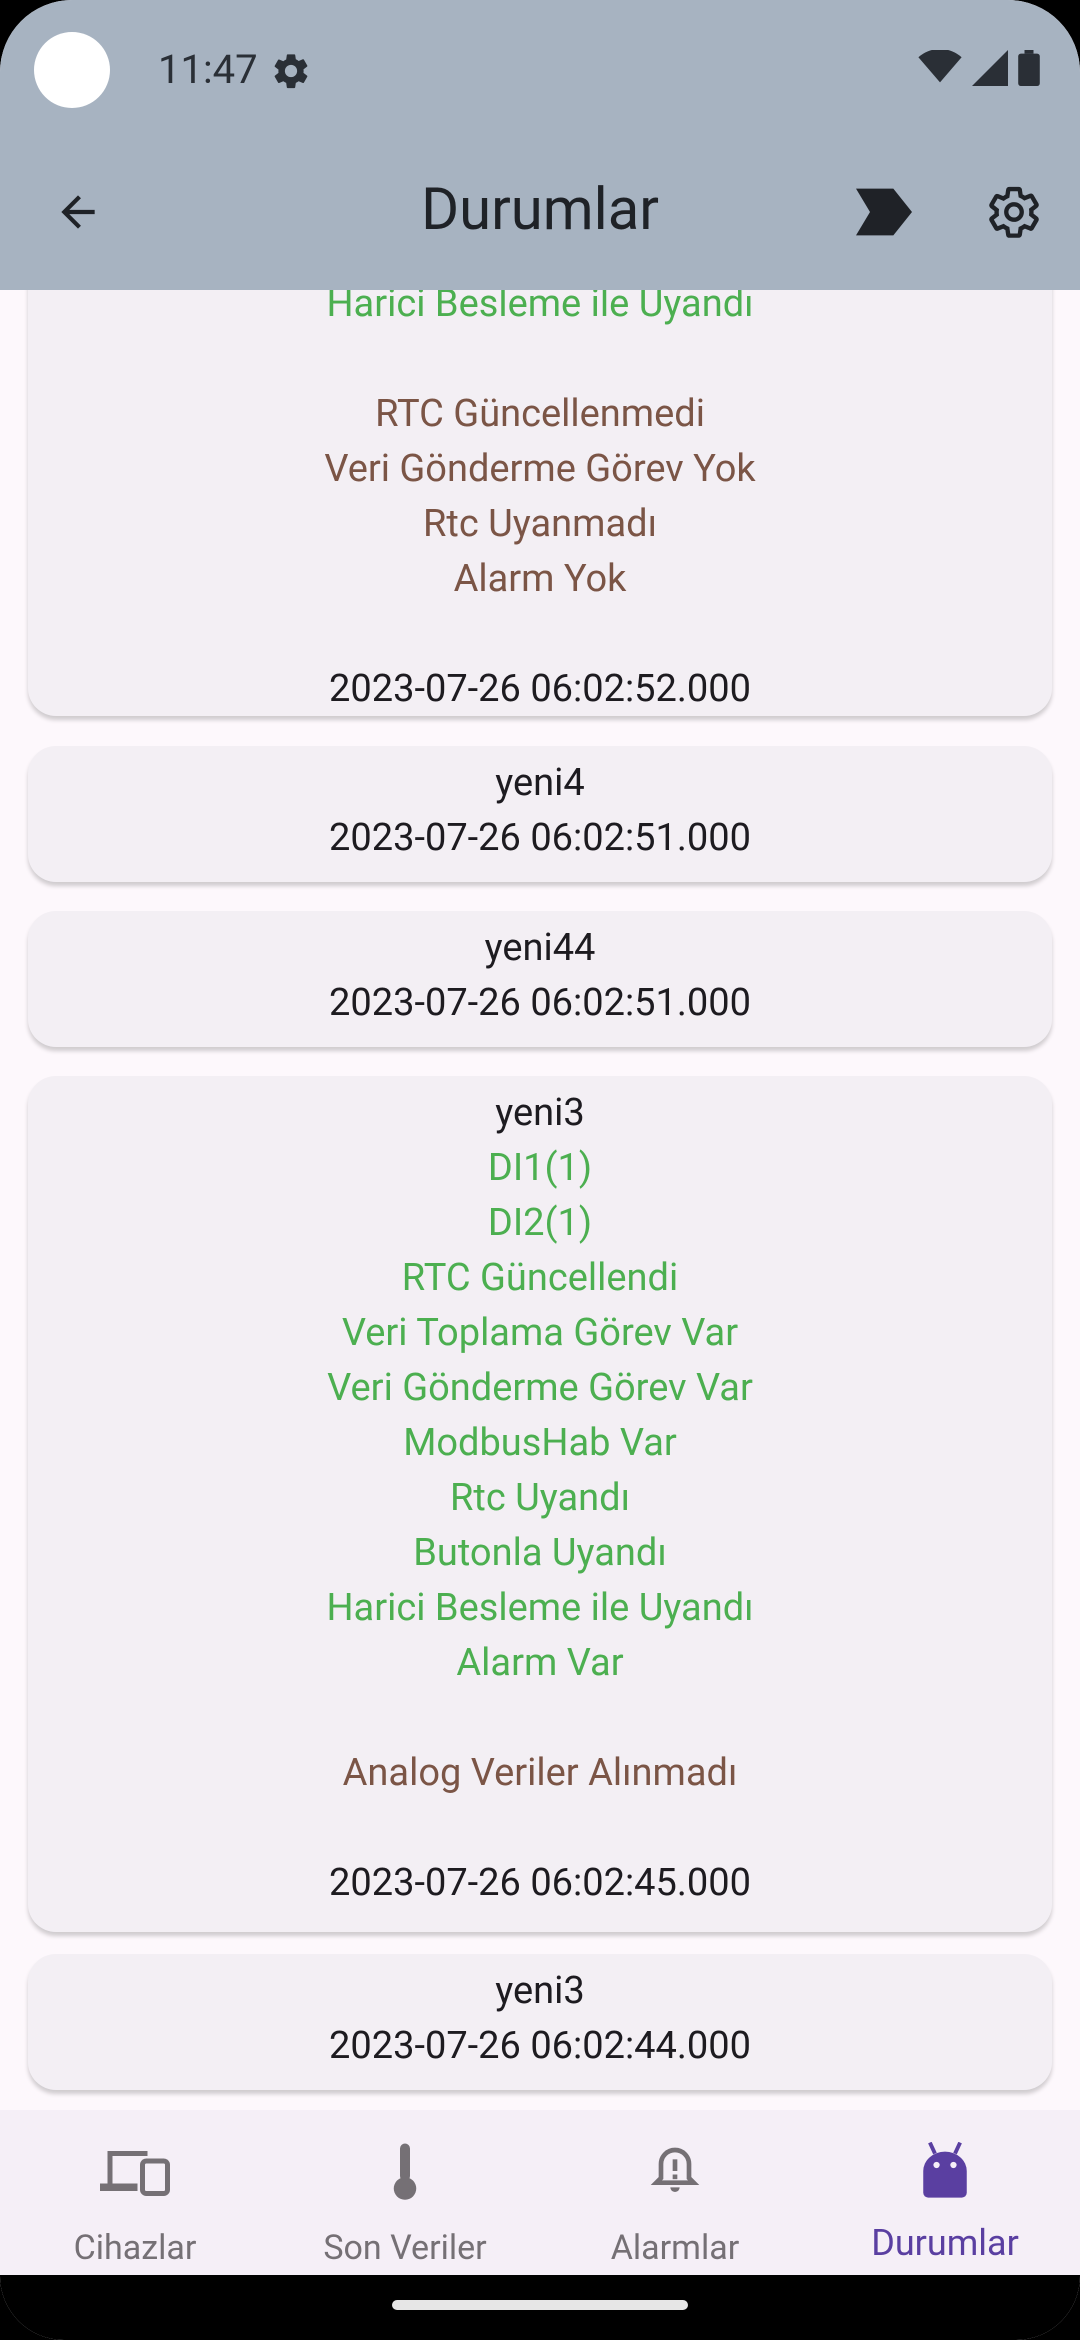 This screenshot has height=2340, width=1080. What do you see at coordinates (540, 1663) in the screenshot?
I see `status-line: Alarm Var` at bounding box center [540, 1663].